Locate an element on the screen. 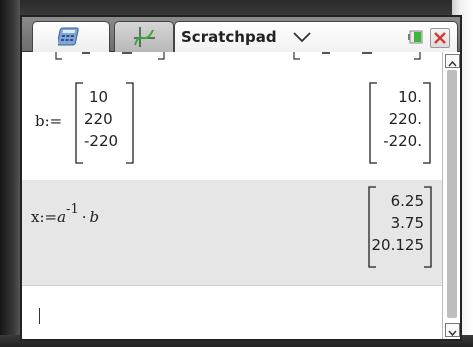 The height and width of the screenshot is (347, 473). result-matrix: 6.25 3.75 20.125 is located at coordinates (398, 223).